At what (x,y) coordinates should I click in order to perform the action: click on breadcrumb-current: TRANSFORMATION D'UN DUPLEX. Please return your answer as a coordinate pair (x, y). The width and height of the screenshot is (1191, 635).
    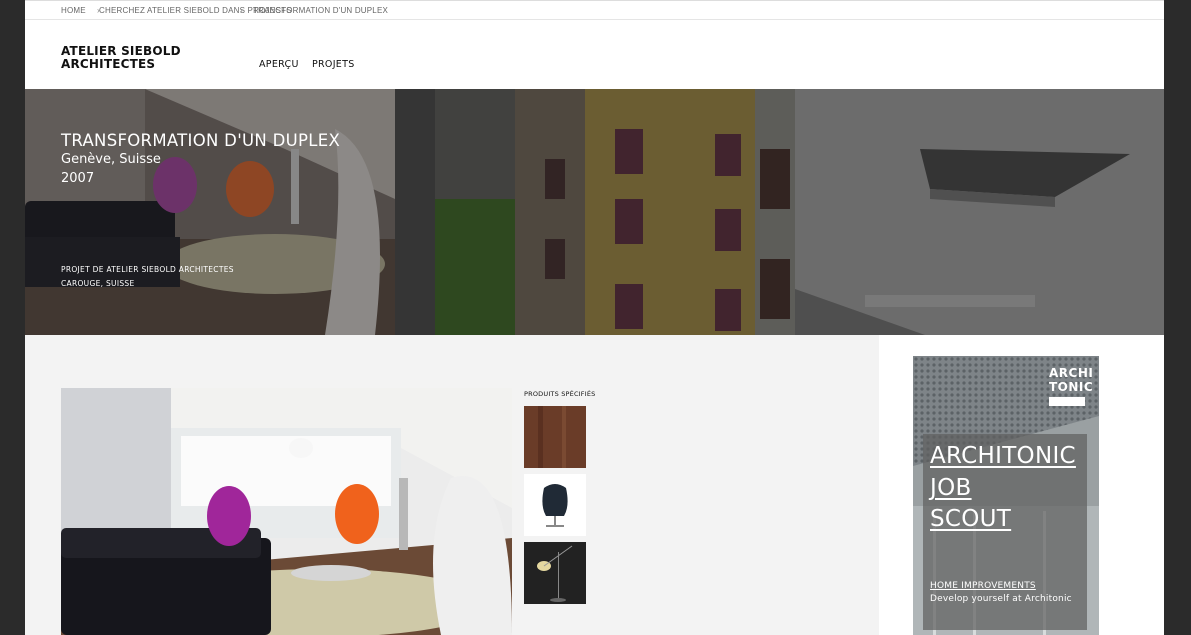
    Looking at the image, I should click on (321, 10).